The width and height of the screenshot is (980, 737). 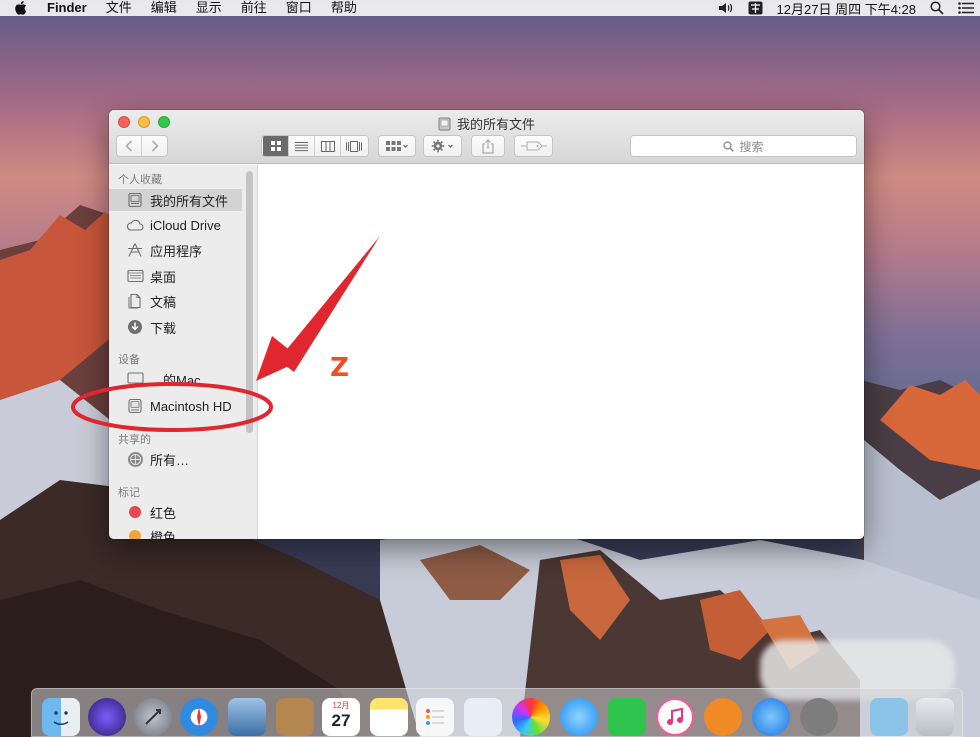 What do you see at coordinates (175, 225) in the screenshot?
I see `sidebar-item-icloud-drive: iCloud Drive` at bounding box center [175, 225].